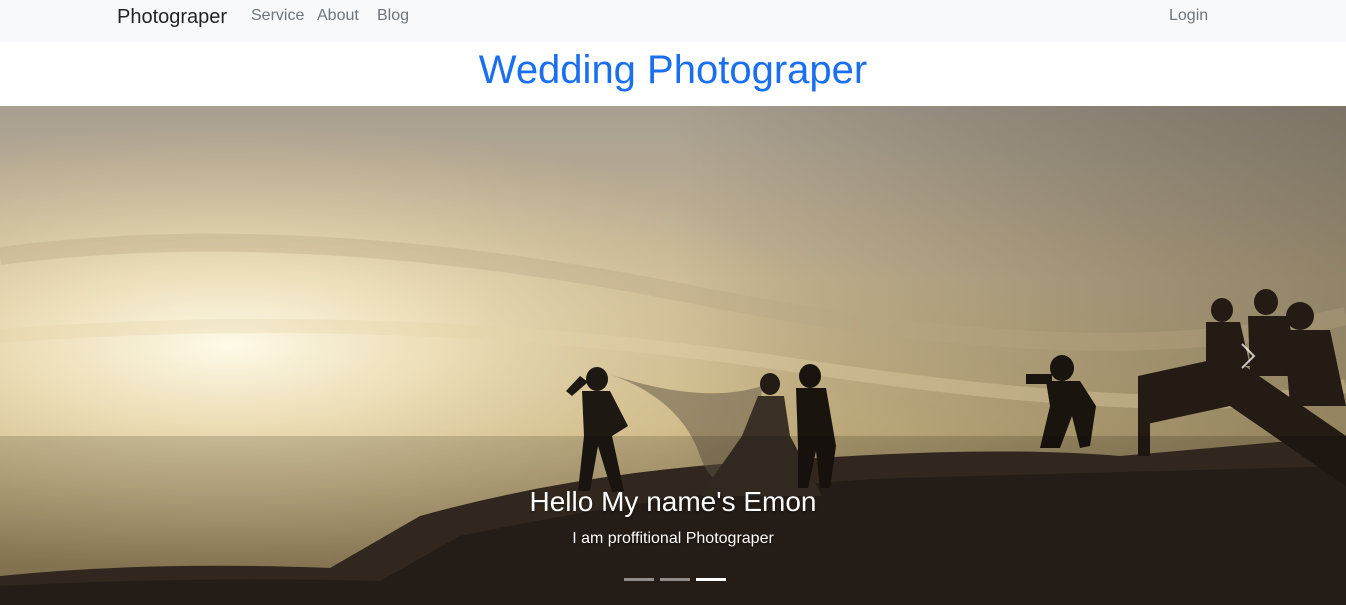  Describe the element at coordinates (393, 16) in the screenshot. I see `nav-blog-link: Blog` at that location.